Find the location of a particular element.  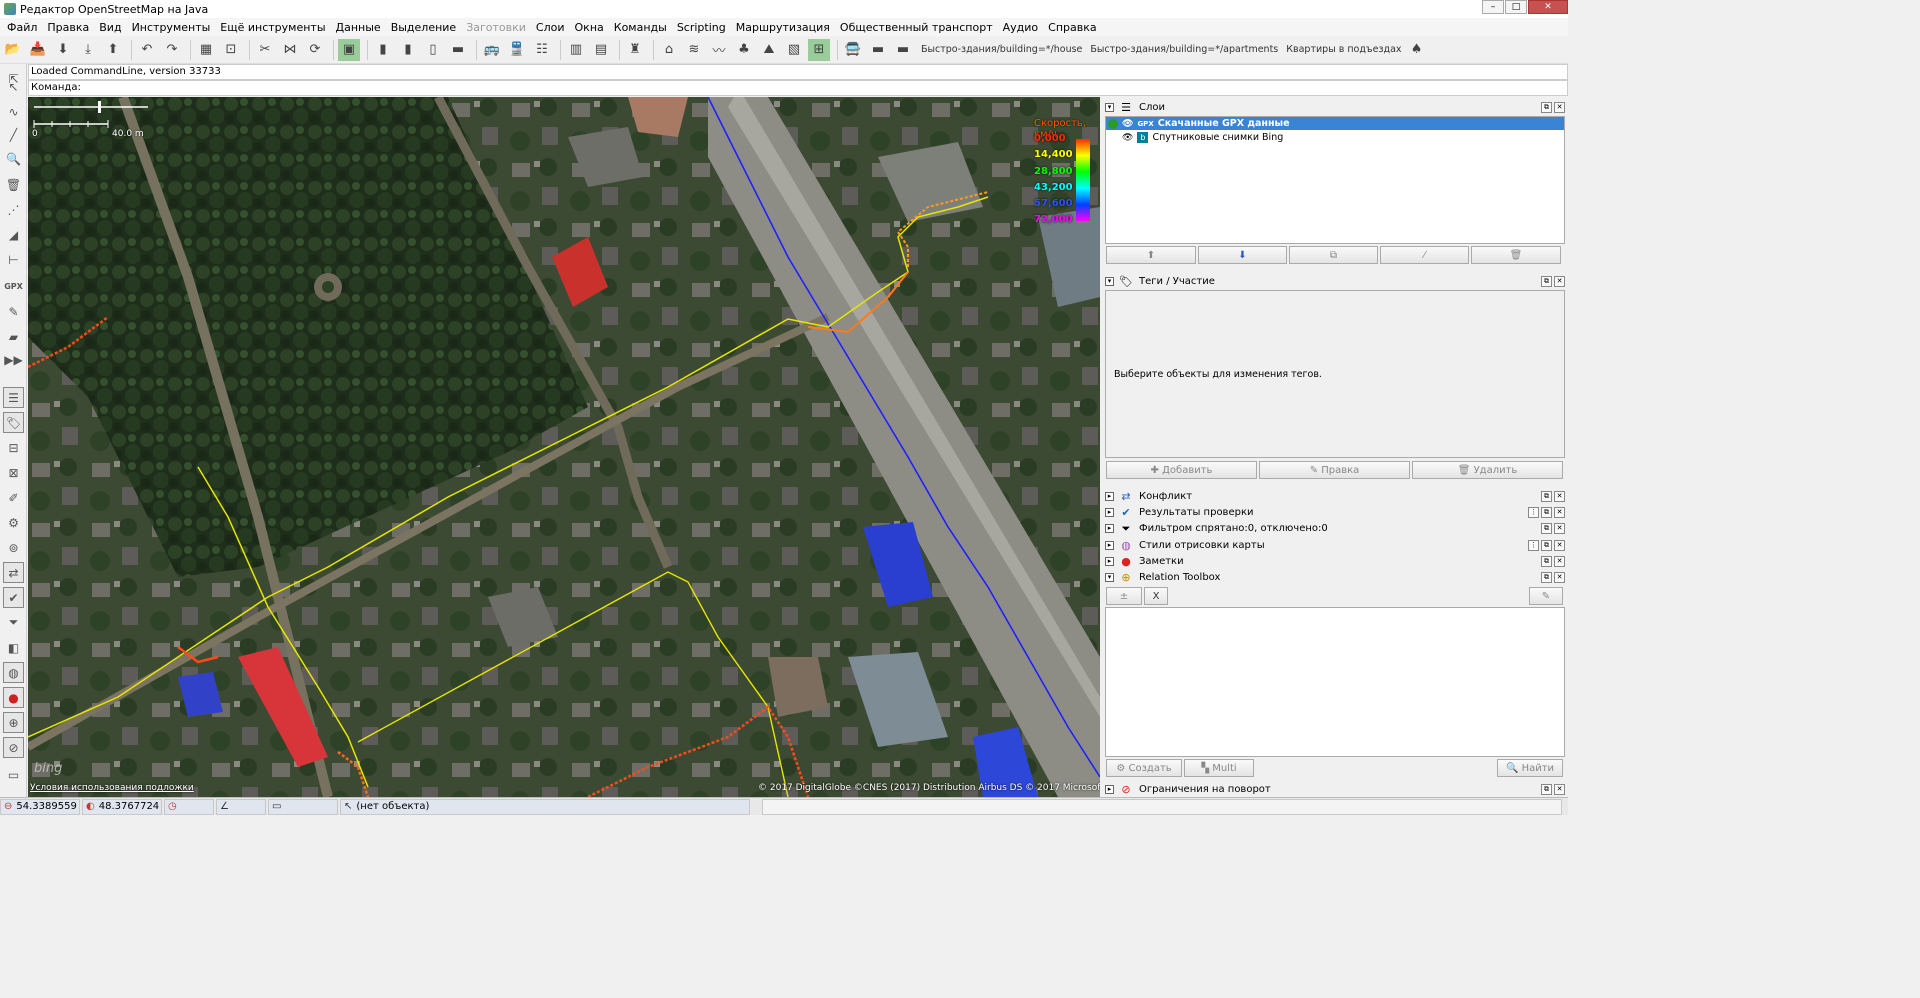

menu-file: Файл is located at coordinates (22, 27).